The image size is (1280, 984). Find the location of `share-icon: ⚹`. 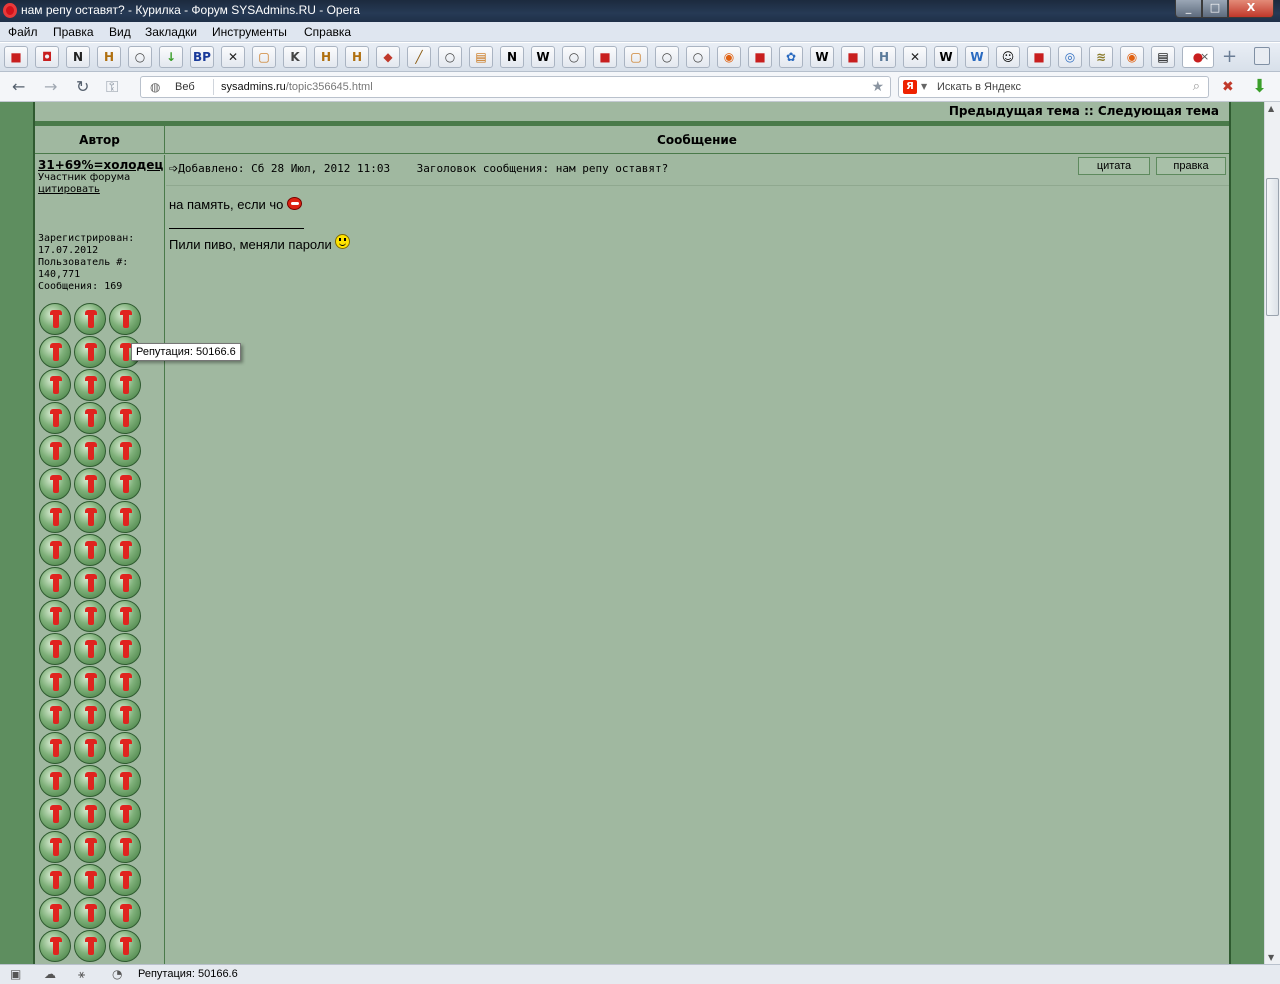

share-icon: ⚹ is located at coordinates (81, 974).